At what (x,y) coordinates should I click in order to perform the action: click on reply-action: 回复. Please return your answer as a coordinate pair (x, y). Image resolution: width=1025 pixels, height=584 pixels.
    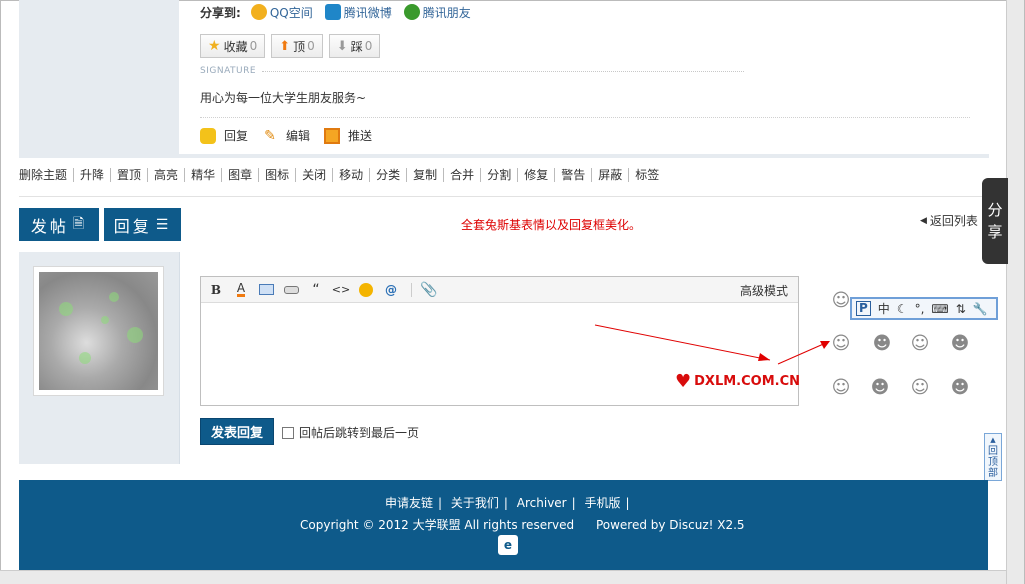
    Looking at the image, I should click on (224, 135).